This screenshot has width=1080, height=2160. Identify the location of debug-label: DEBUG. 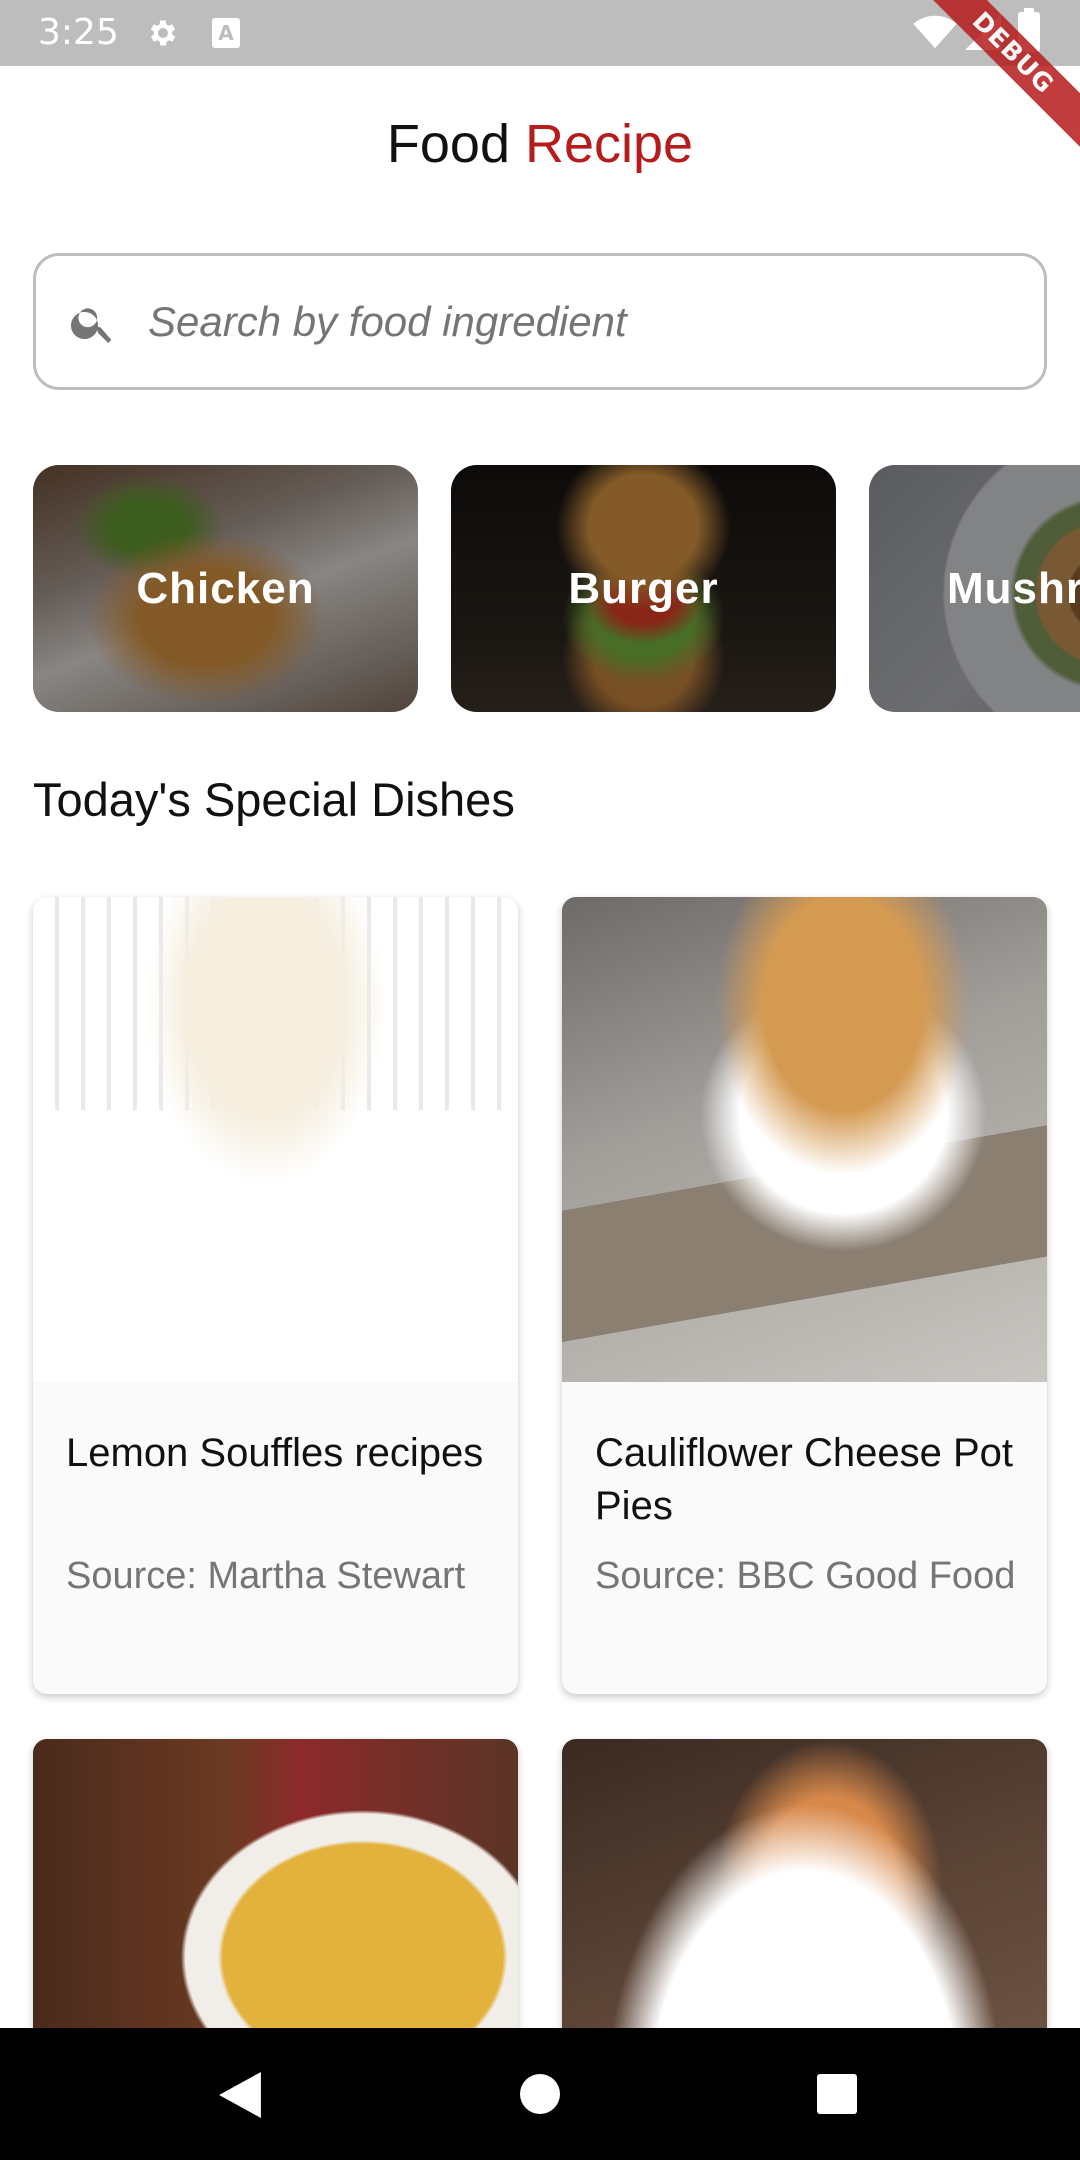
(999, 74).